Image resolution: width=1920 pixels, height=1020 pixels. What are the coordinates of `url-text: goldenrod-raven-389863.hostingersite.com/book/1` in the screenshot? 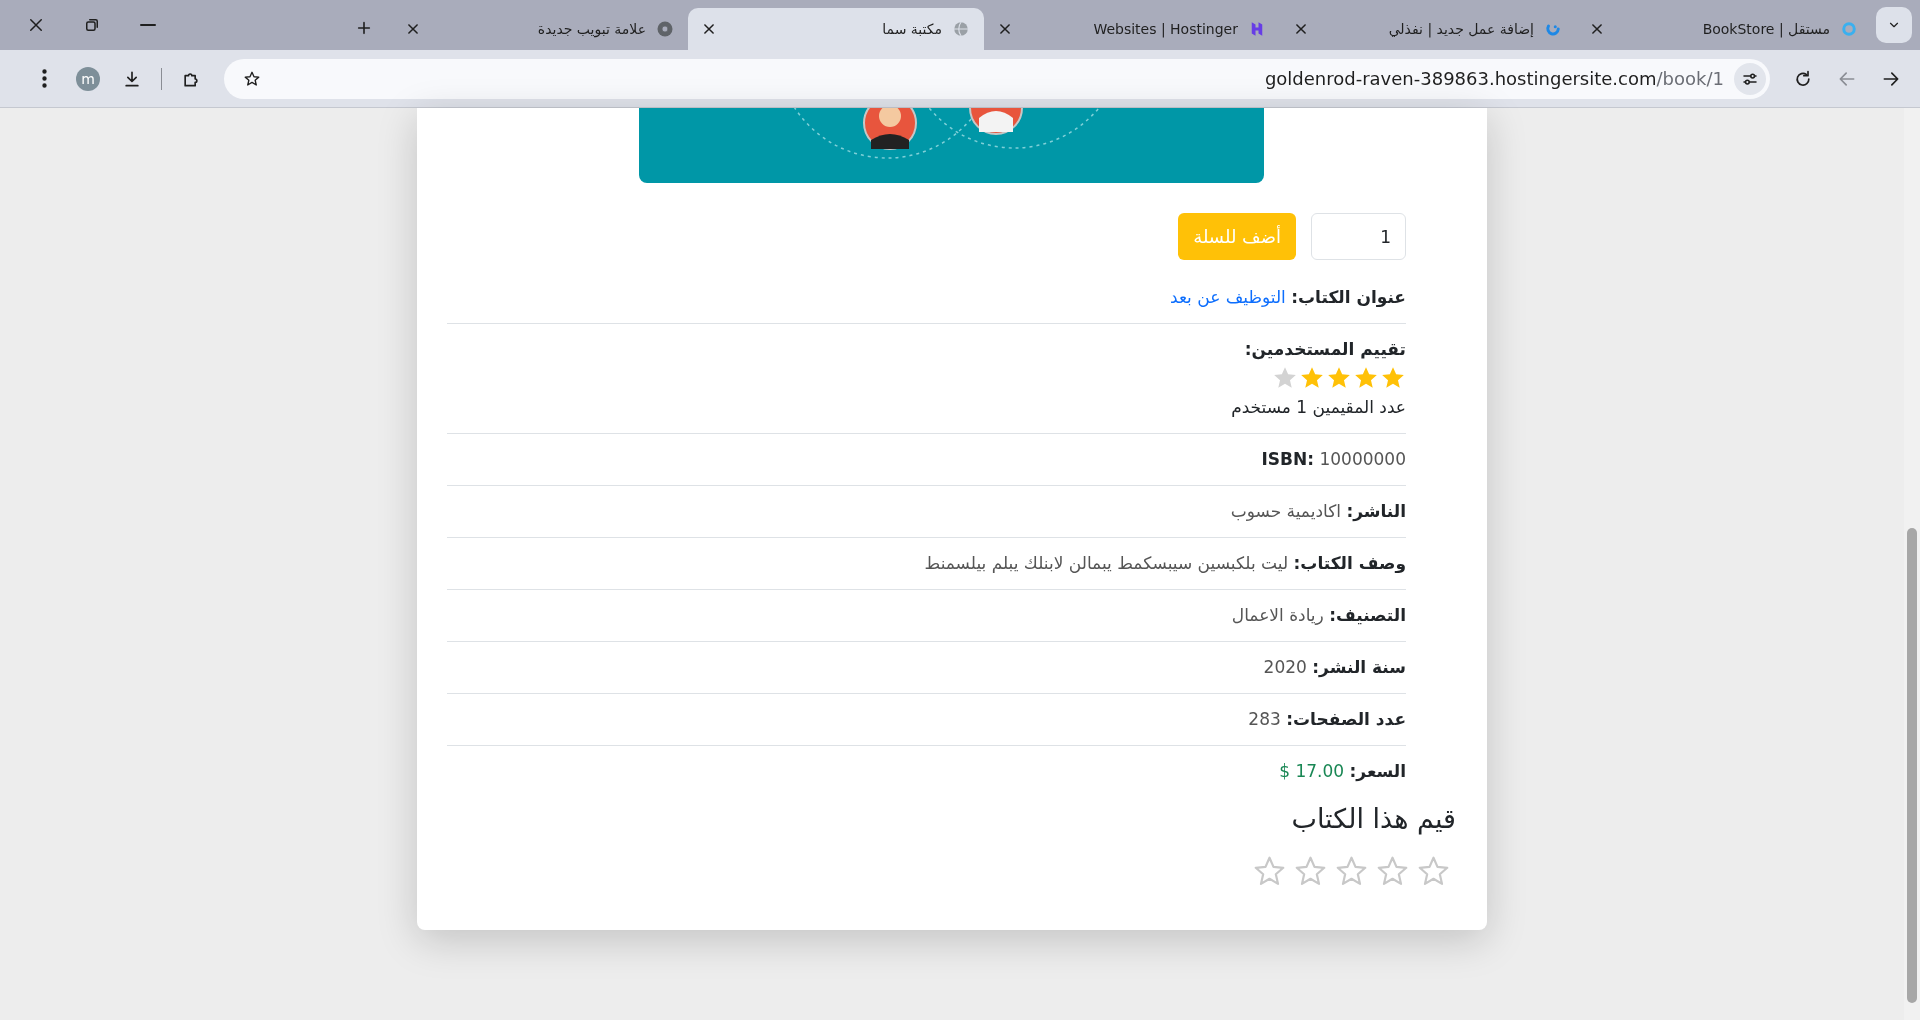 It's located at (1494, 79).